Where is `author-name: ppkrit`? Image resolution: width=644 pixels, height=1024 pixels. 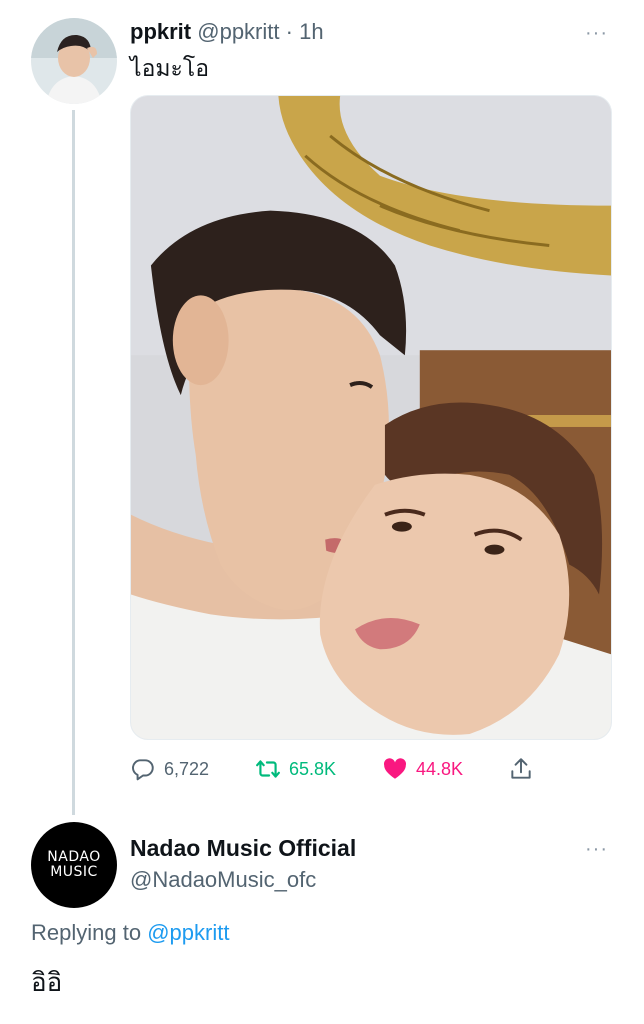 author-name: ppkrit is located at coordinates (160, 31).